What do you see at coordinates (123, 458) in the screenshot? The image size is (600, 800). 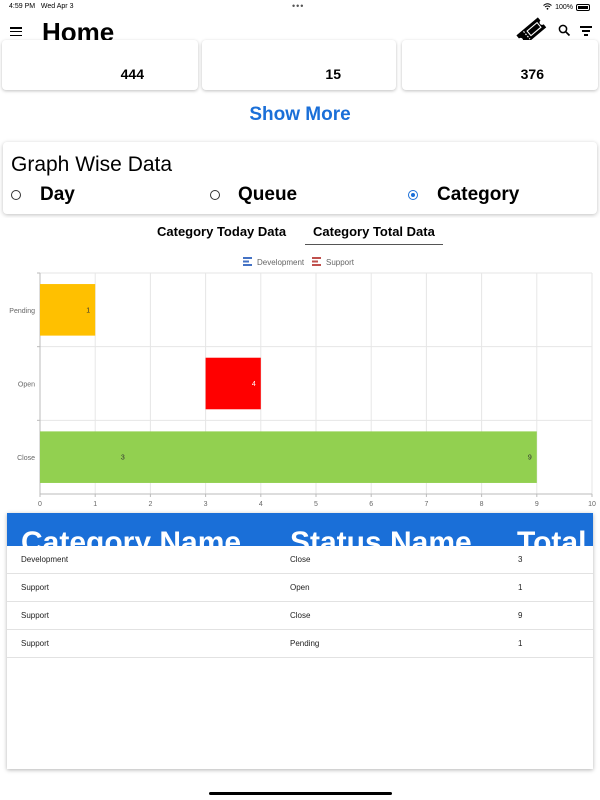 I see `bar-segment-label: 3` at bounding box center [123, 458].